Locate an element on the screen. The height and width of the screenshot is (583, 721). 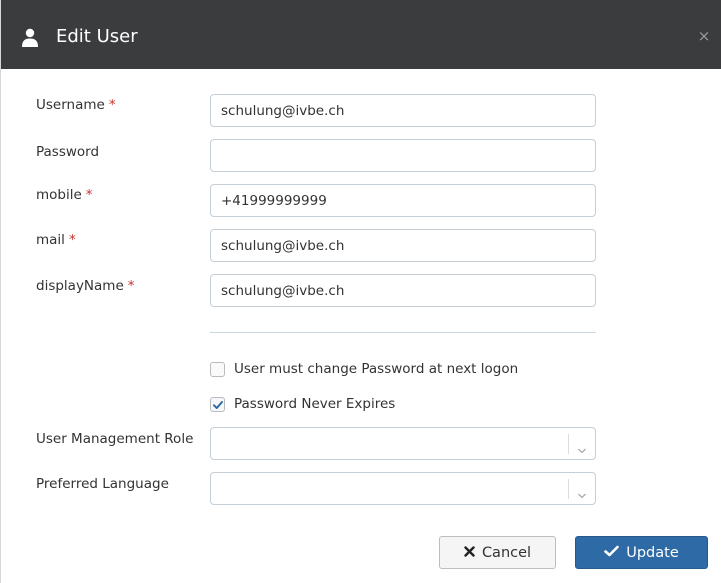
mail-label: mail * is located at coordinates (56, 240).